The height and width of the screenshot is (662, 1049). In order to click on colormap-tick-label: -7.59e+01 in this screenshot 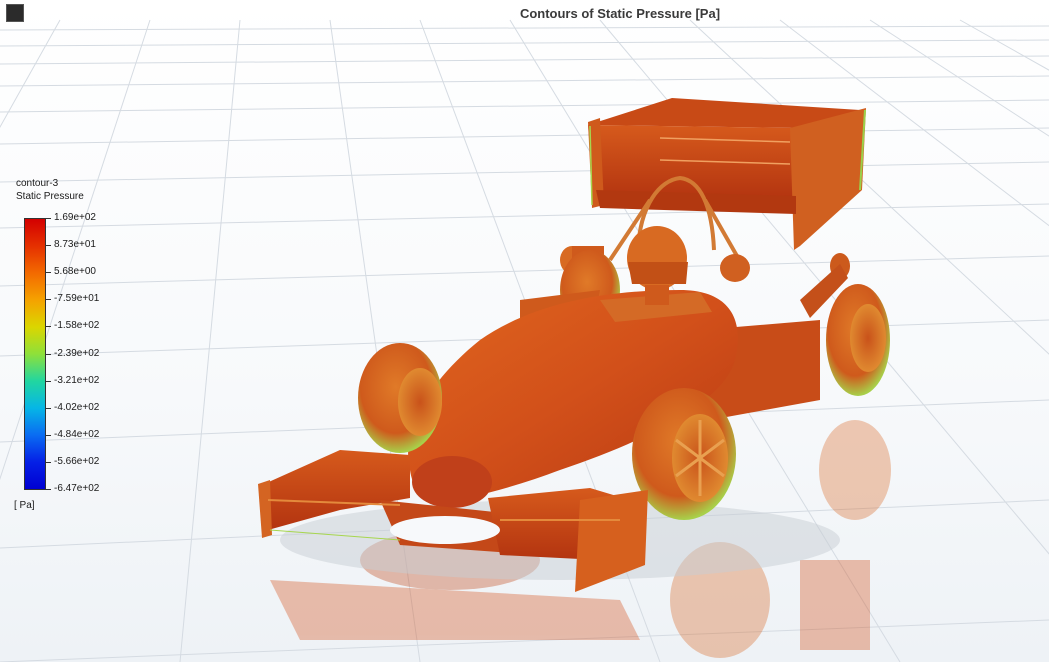, I will do `click(77, 299)`.